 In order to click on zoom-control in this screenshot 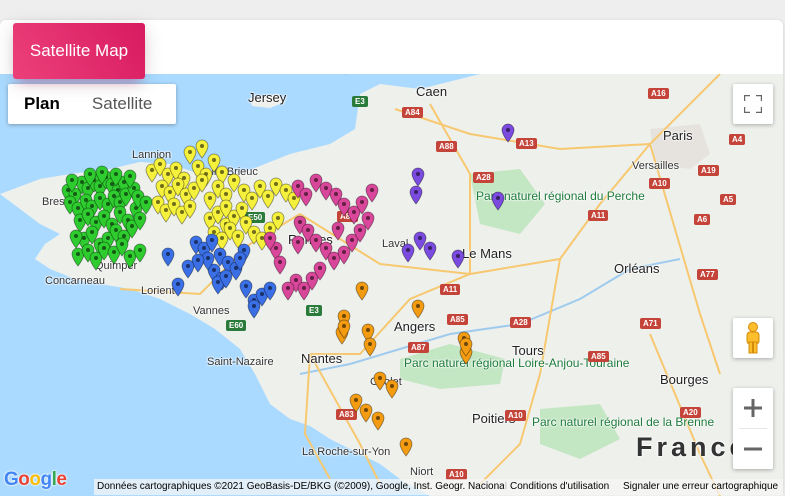, I will do `click(753, 428)`.